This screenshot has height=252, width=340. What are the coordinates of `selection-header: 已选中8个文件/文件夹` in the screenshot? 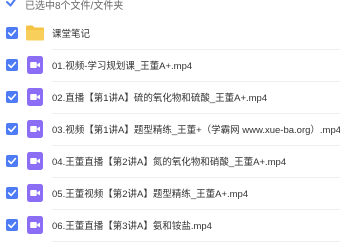 It's located at (170, 6).